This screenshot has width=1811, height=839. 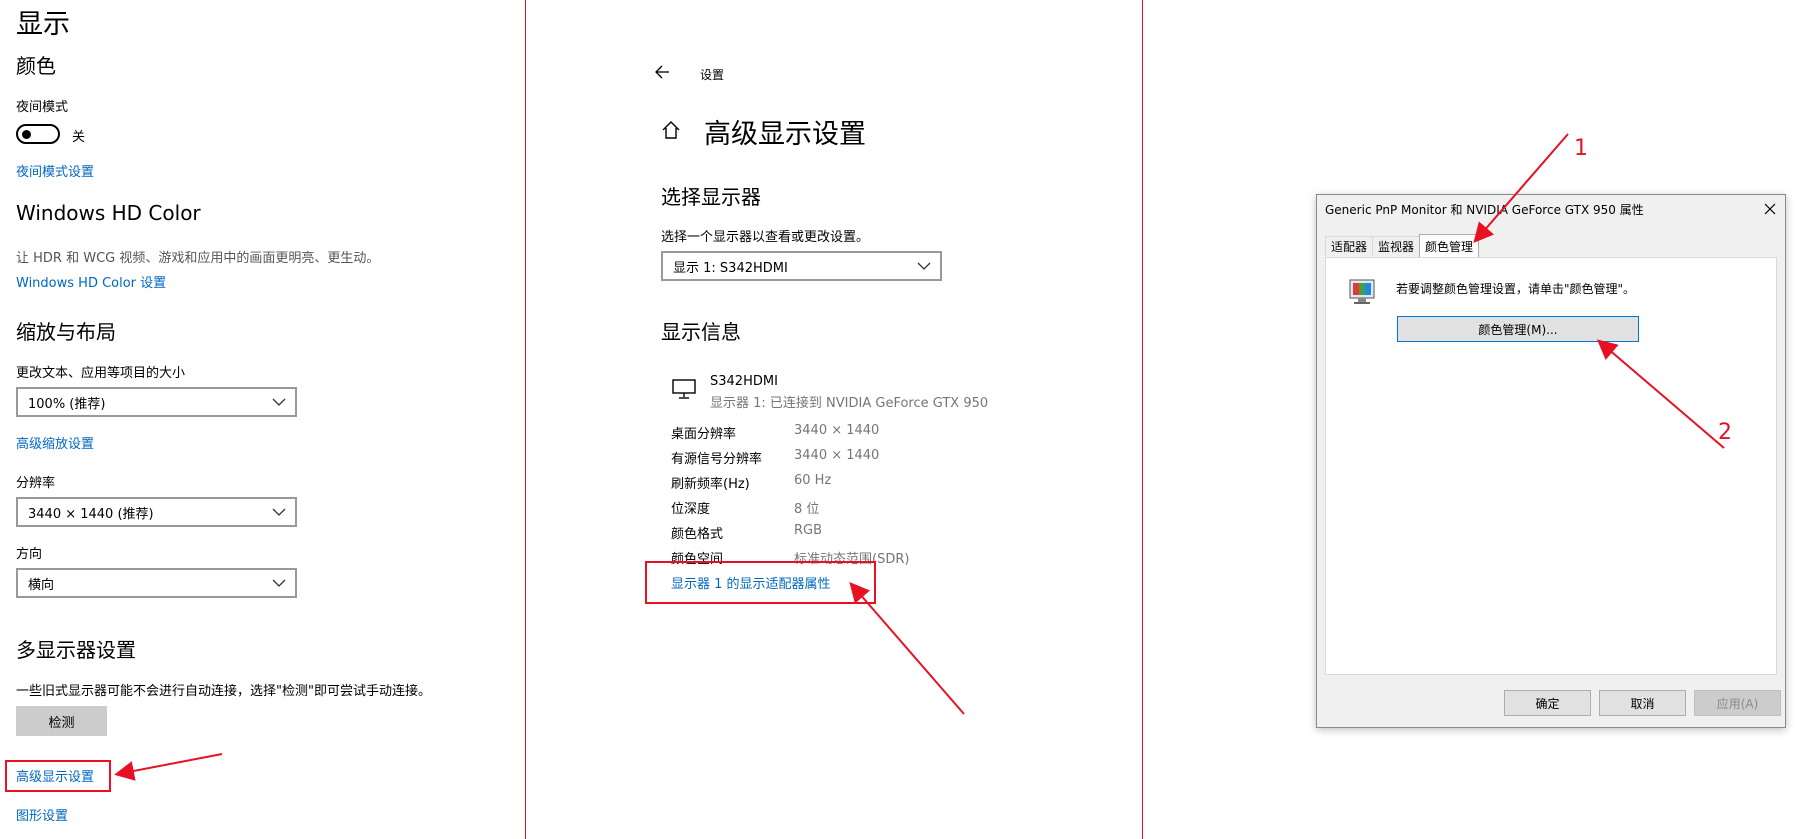 I want to click on annotation-number: 1, so click(x=1581, y=148).